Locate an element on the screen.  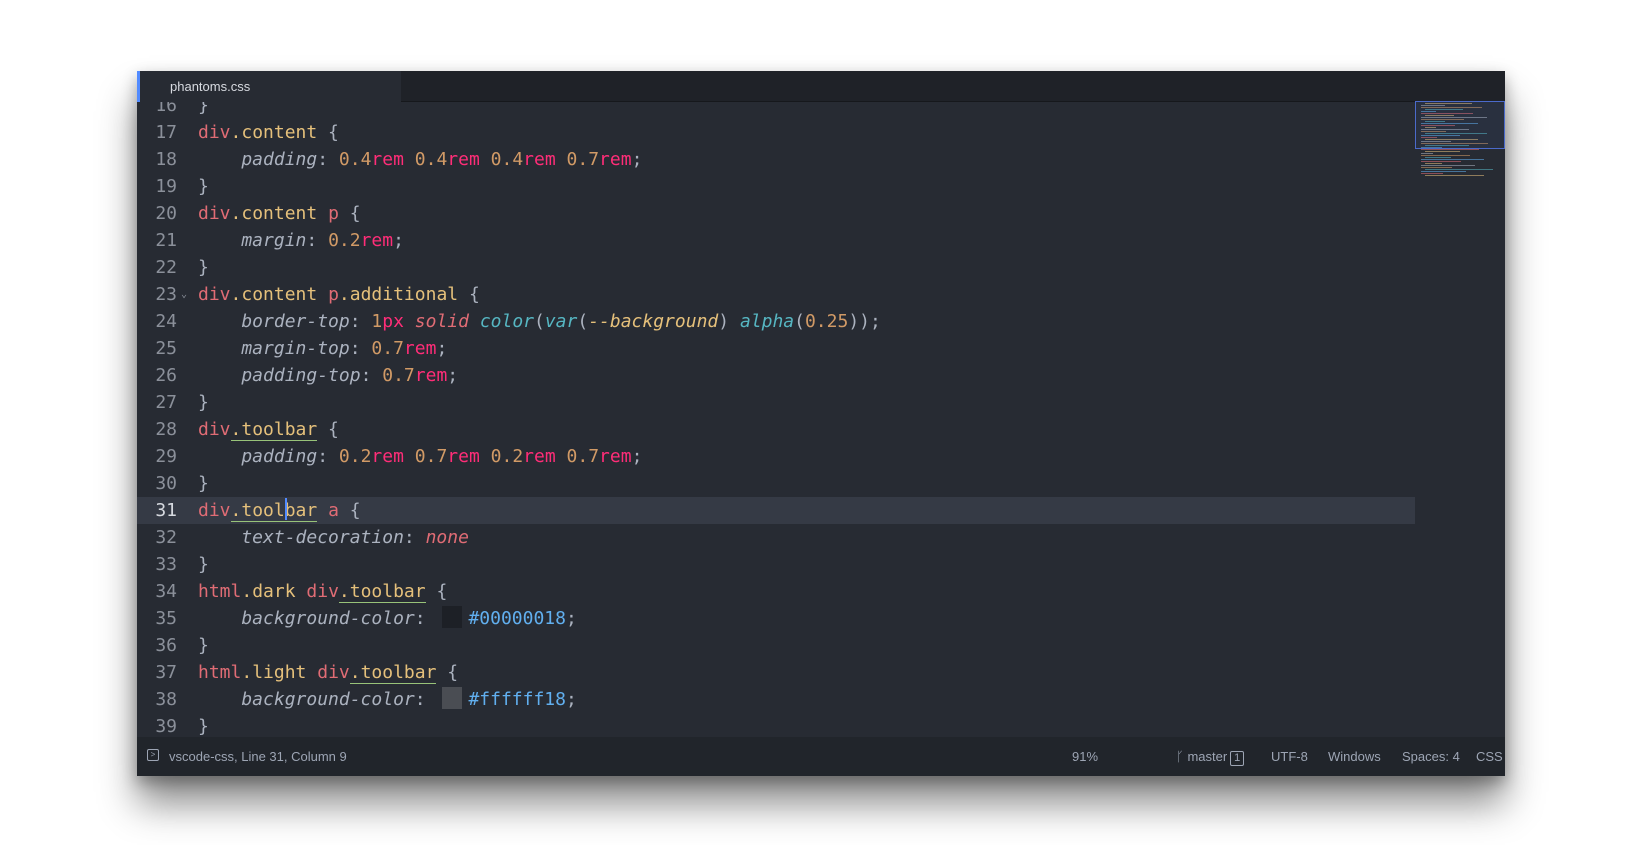
line-number: 30 is located at coordinates (157, 483).